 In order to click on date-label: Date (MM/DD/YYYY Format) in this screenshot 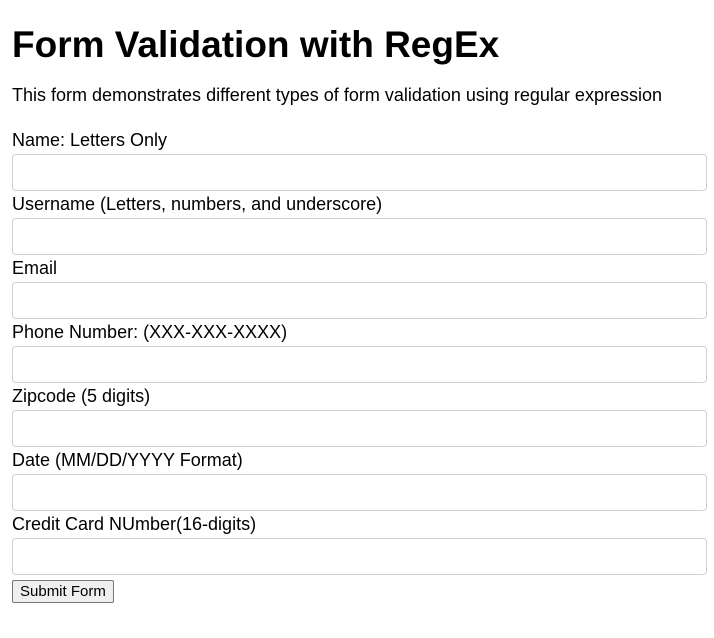, I will do `click(127, 460)`.